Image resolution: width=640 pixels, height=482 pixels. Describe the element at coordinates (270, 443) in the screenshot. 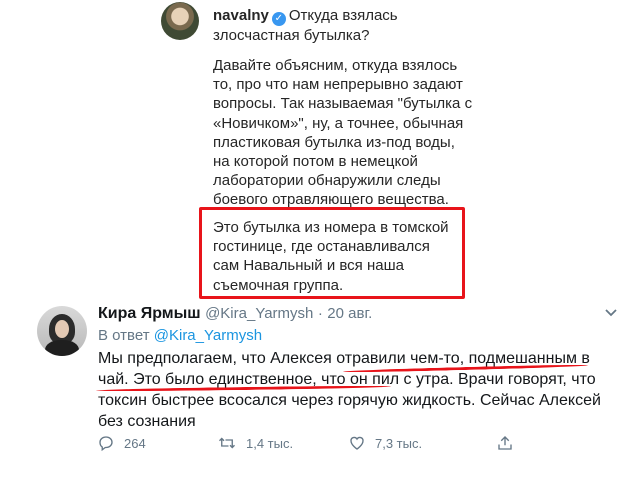

I see `retweet-count: 1,4 тыс.` at that location.